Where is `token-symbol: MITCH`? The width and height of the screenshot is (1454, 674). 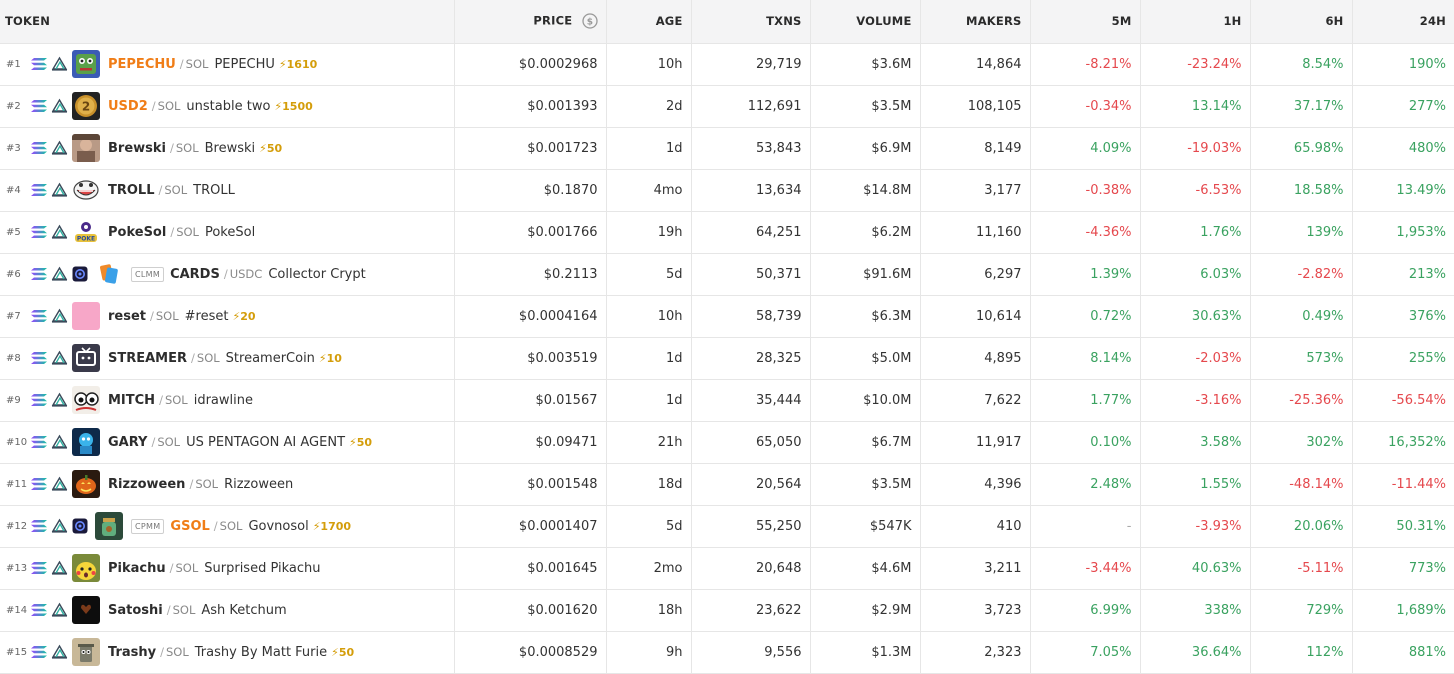
token-symbol: MITCH is located at coordinates (132, 400).